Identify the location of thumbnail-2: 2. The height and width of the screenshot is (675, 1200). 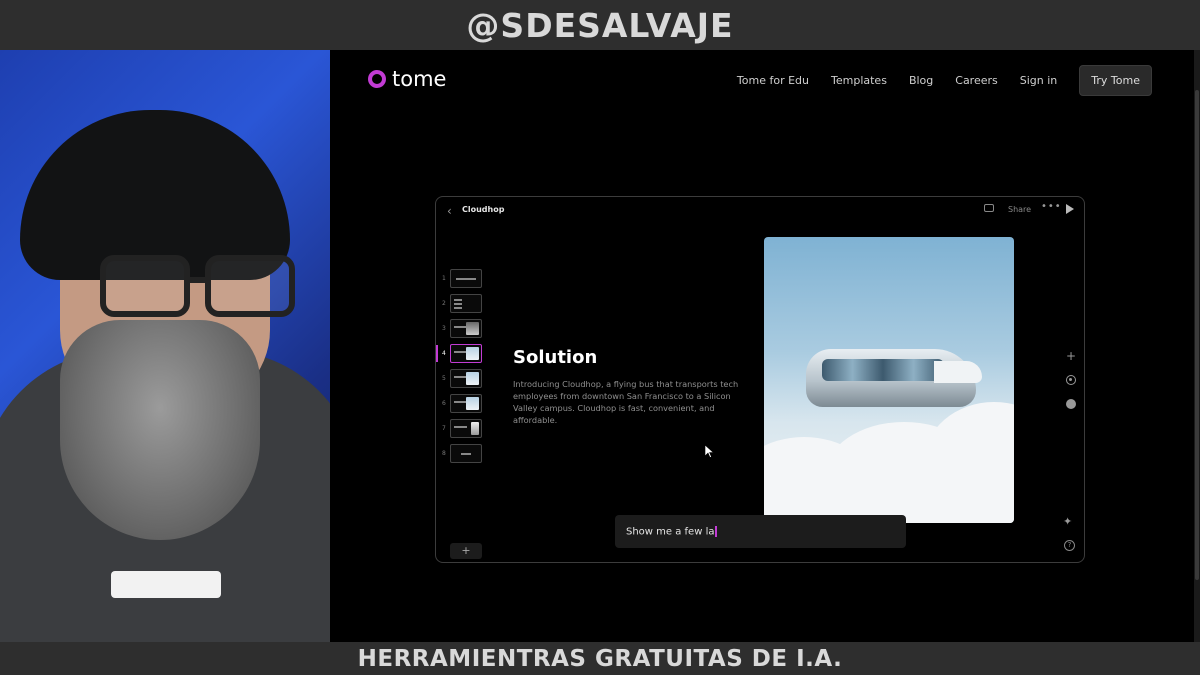
(466, 304).